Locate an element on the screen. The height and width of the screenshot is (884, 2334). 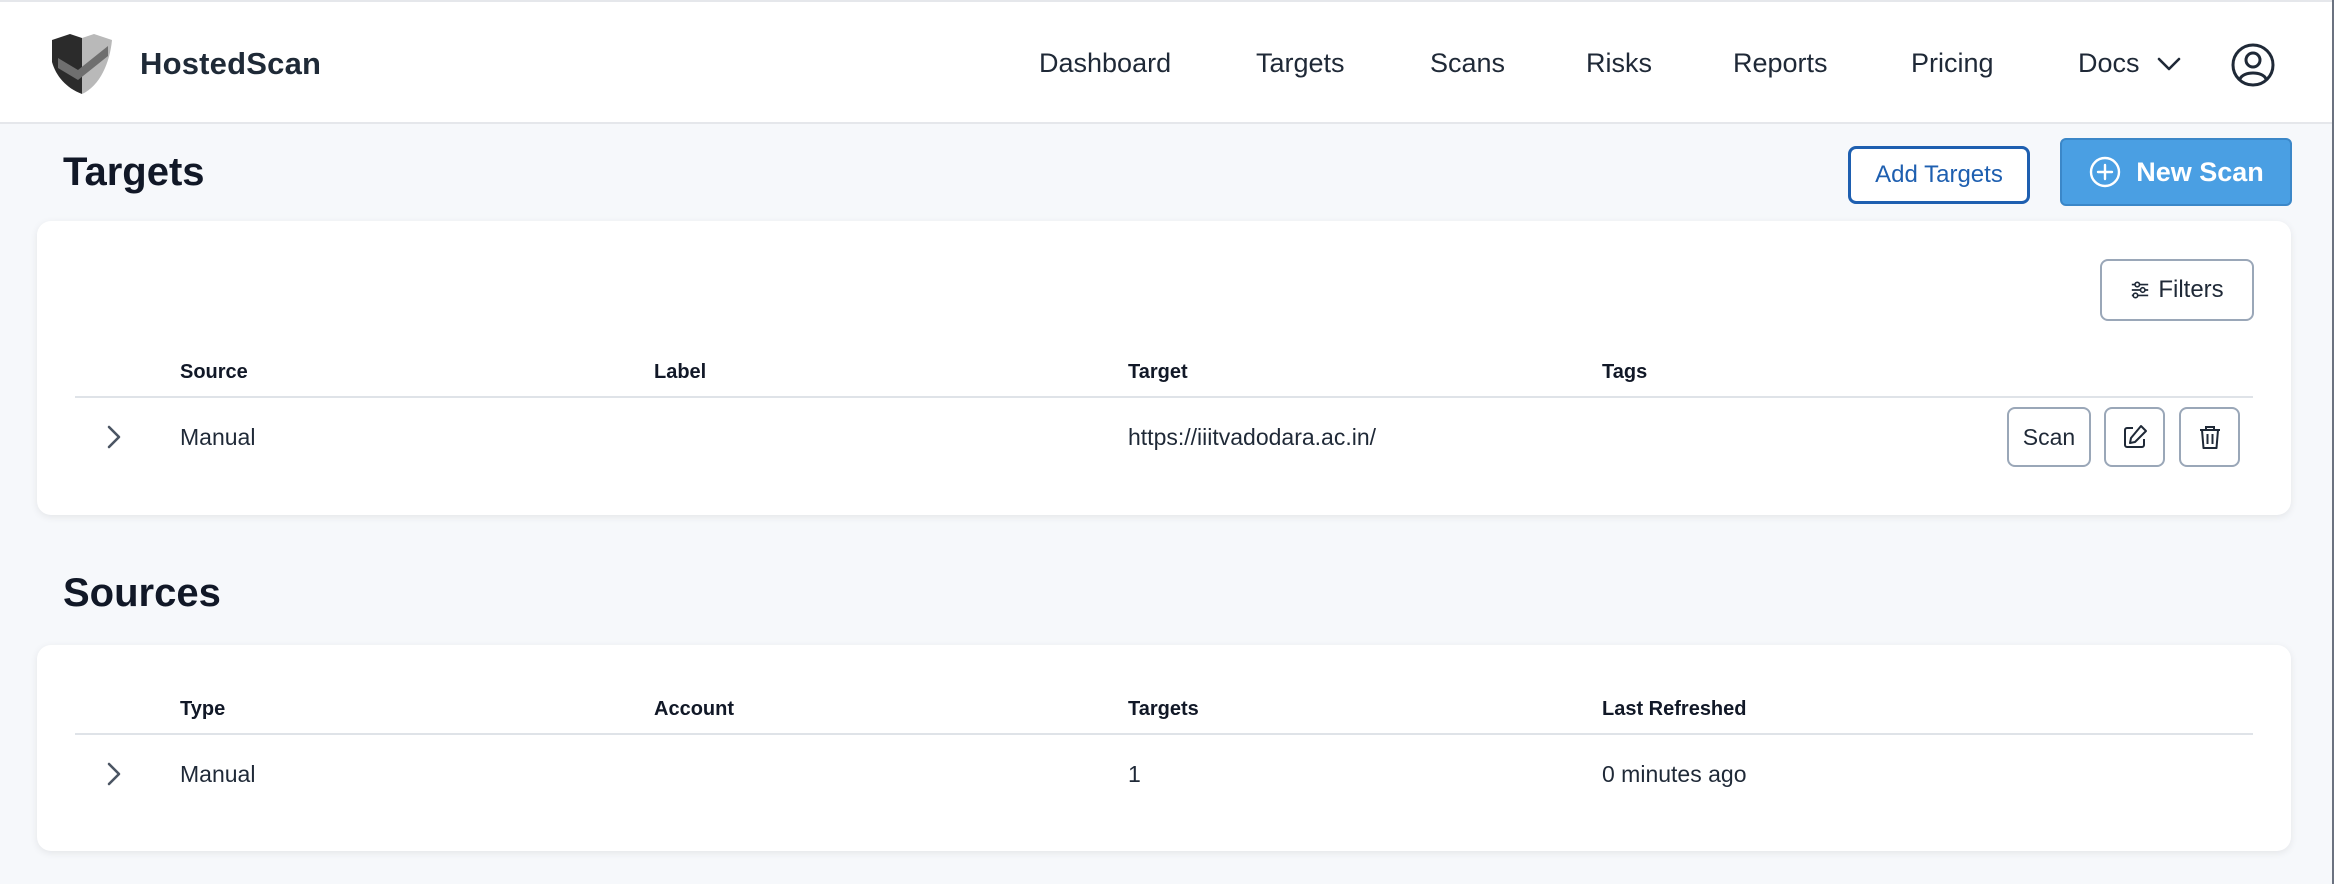
new-scan-label: New Scan is located at coordinates (2200, 171).